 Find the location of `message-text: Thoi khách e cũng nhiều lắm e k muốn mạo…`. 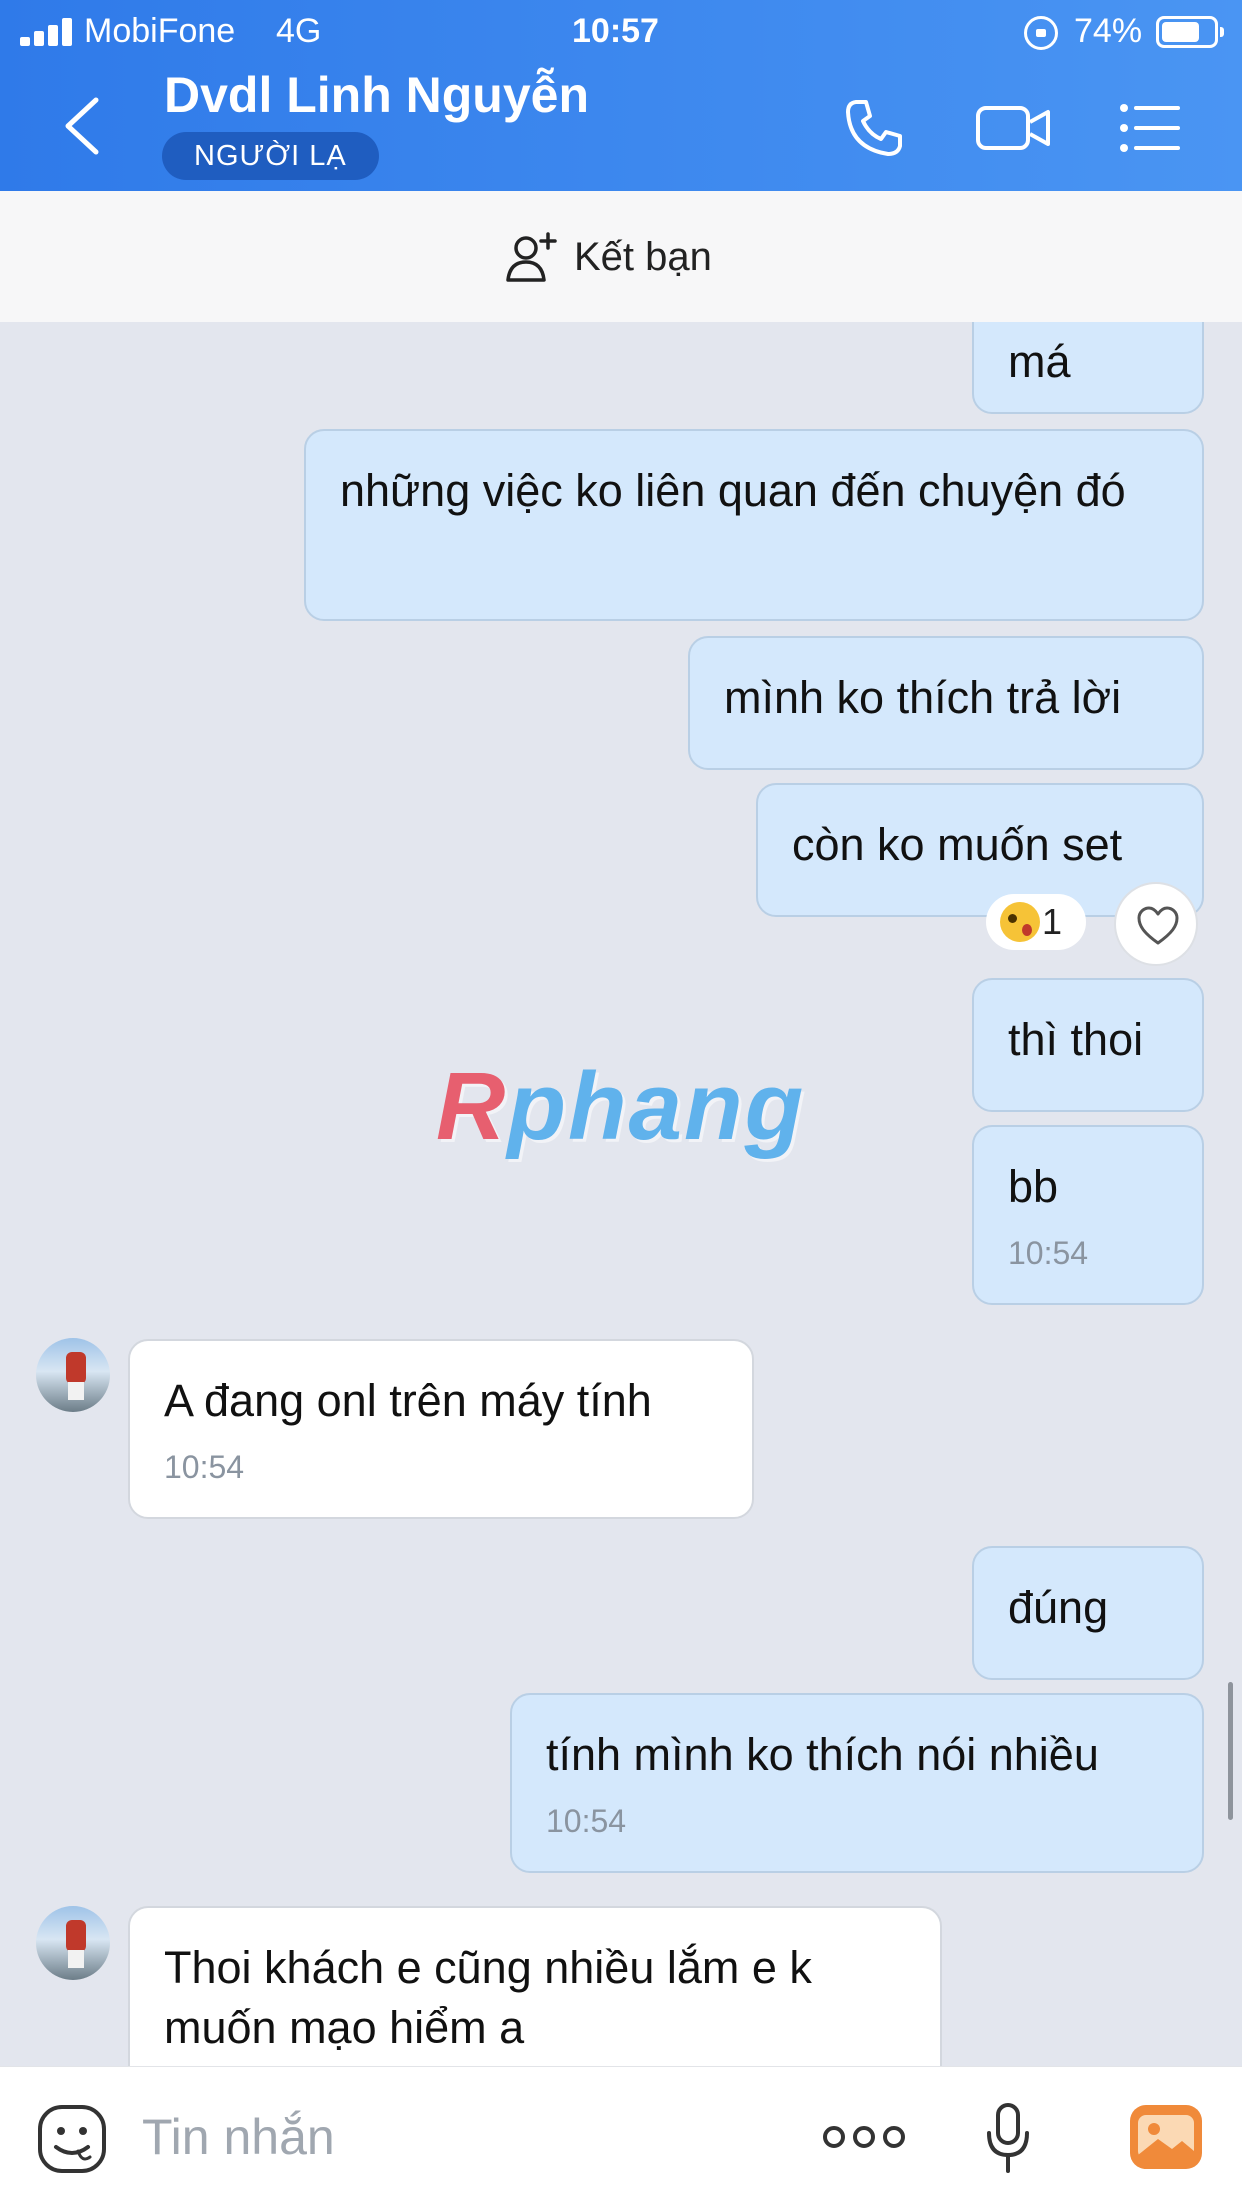

message-text: Thoi khách e cũng nhiều lắm e k muốn mạo… is located at coordinates (488, 1997).